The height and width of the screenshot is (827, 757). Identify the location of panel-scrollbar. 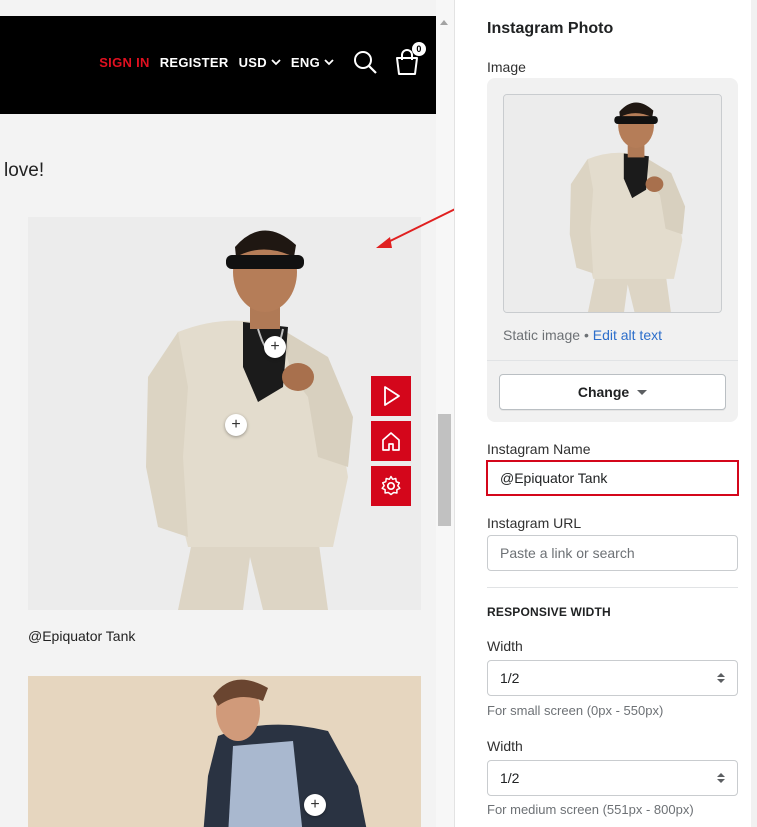
(754, 413).